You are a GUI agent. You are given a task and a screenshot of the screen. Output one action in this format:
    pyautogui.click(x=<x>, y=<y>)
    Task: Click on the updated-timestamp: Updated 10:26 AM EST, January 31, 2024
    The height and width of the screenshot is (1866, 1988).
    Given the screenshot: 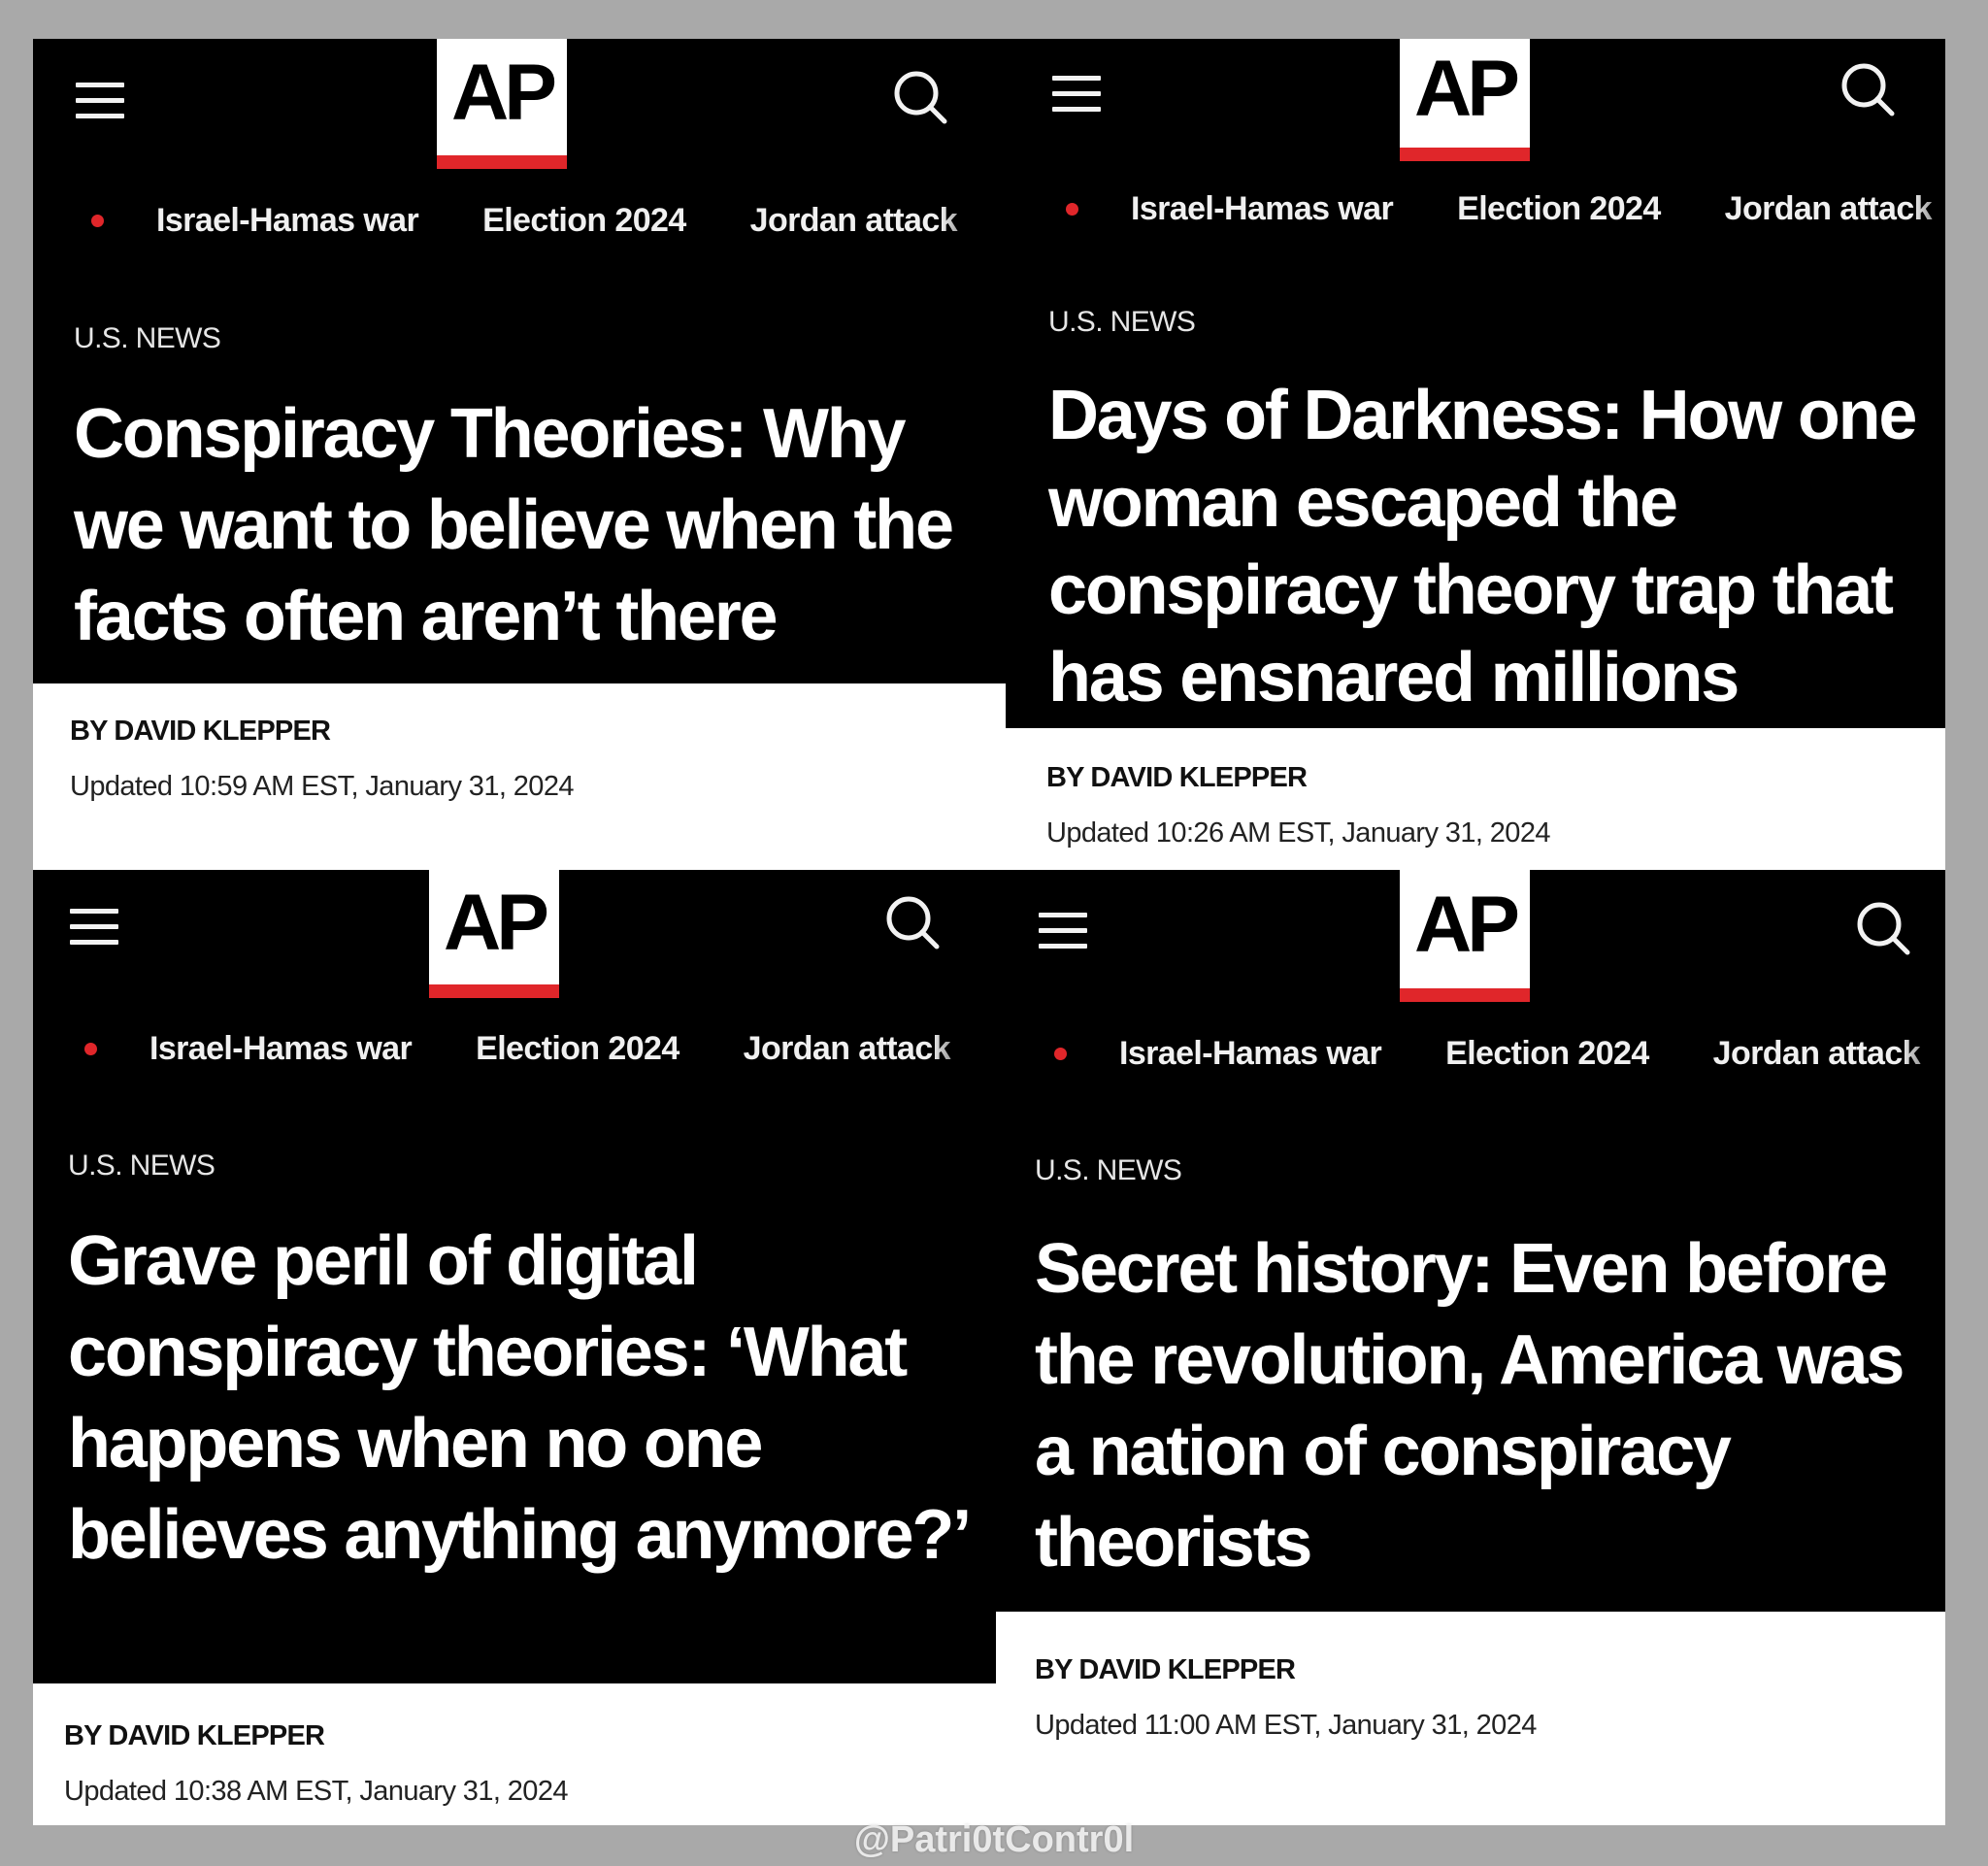 What is the action you would take?
    pyautogui.click(x=1299, y=833)
    